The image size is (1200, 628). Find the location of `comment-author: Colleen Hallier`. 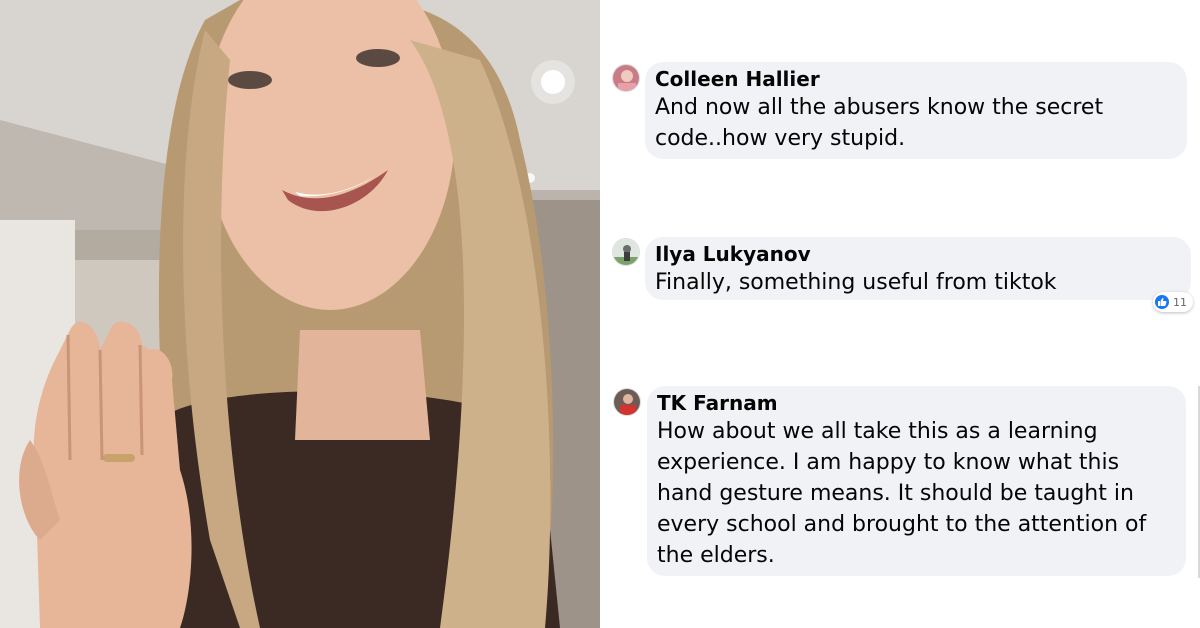

comment-author: Colleen Hallier is located at coordinates (915, 79).